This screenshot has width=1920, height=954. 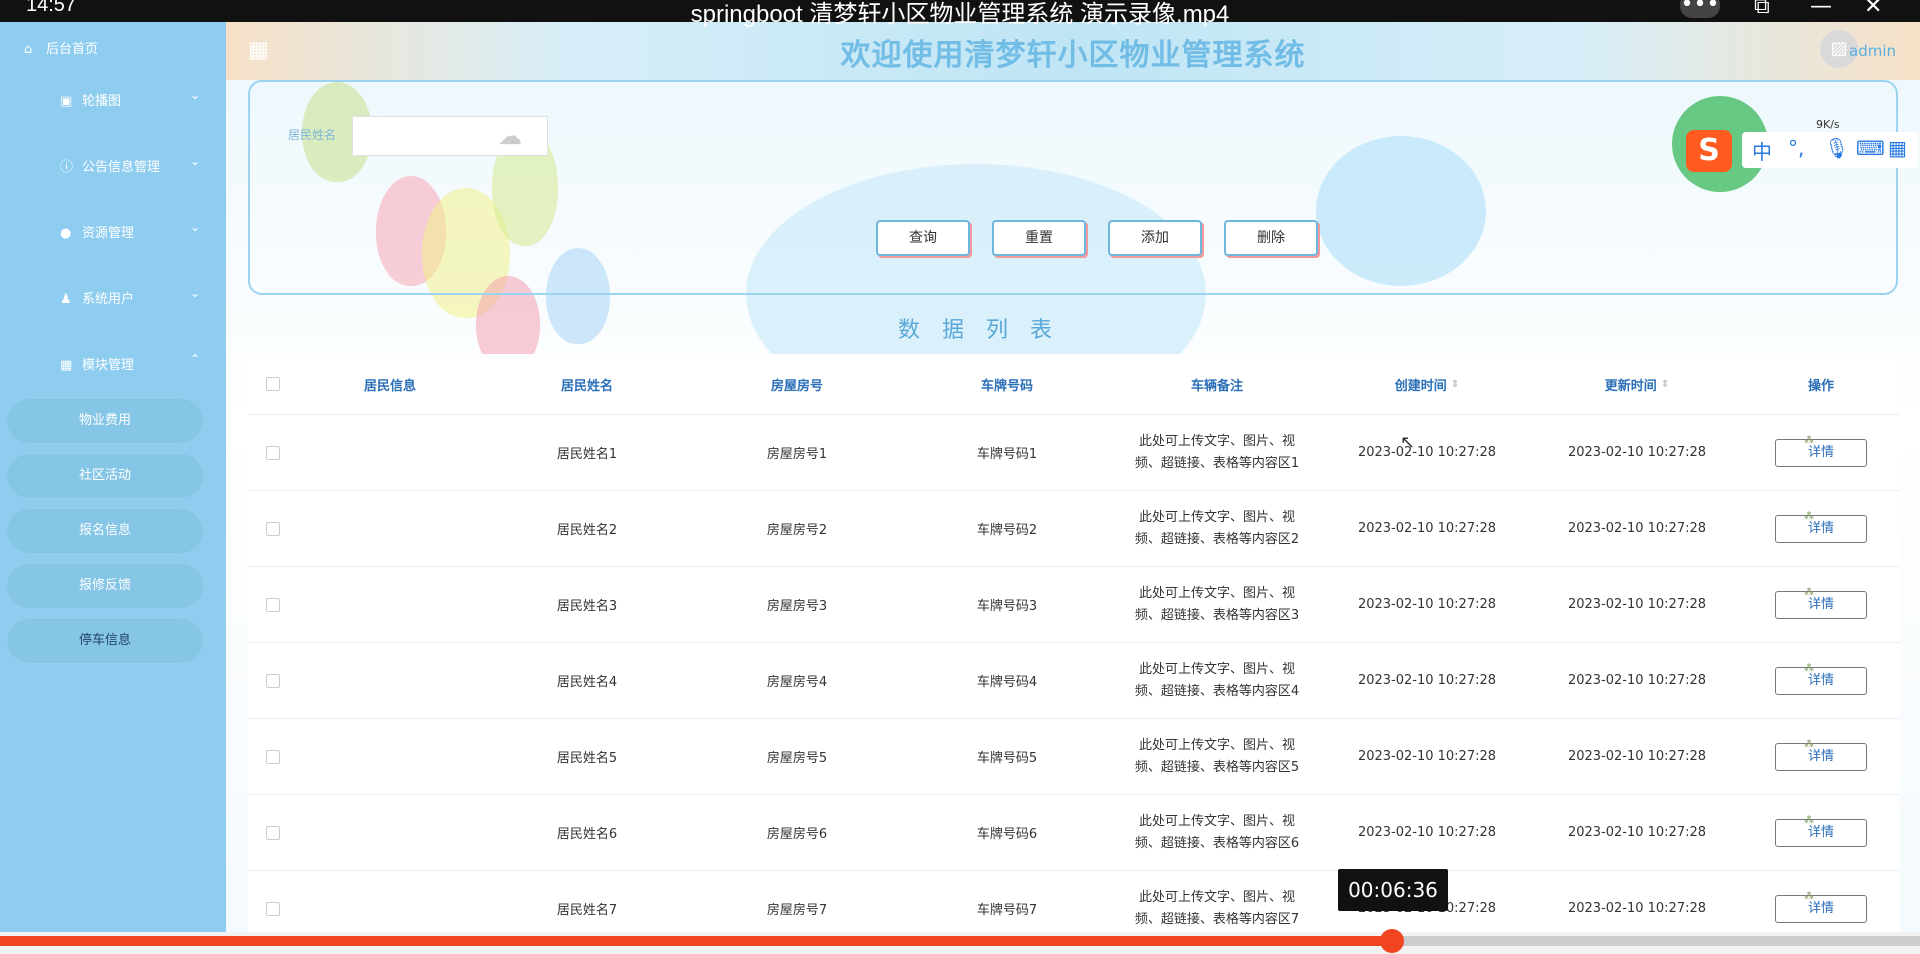 What do you see at coordinates (587, 682) in the screenshot?
I see `resident-name-cell: 居民姓名4` at bounding box center [587, 682].